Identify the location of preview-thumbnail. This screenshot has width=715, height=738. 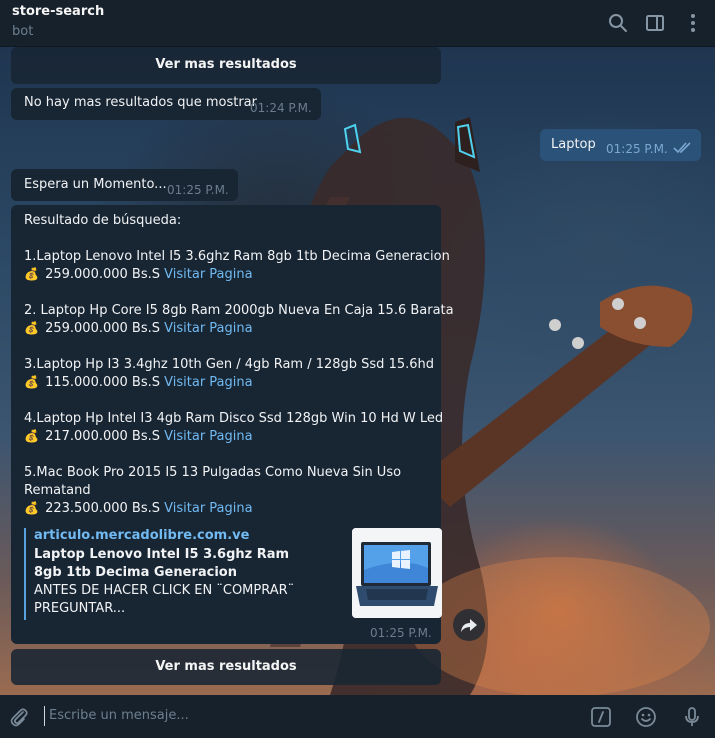
(397, 573).